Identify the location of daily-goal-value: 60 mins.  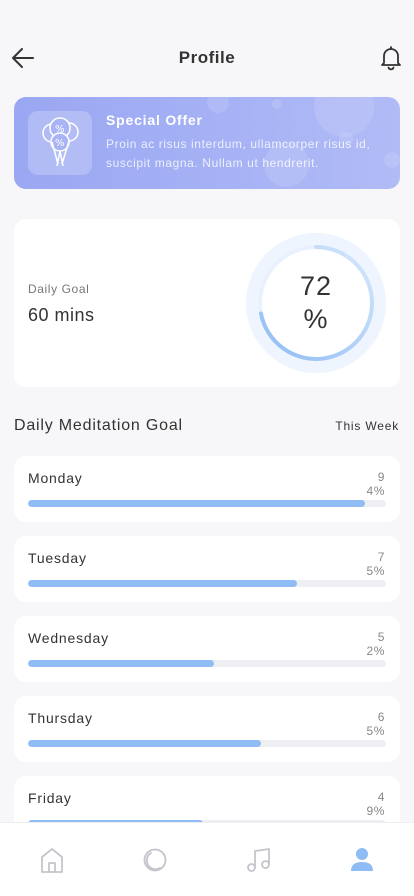
(61, 315).